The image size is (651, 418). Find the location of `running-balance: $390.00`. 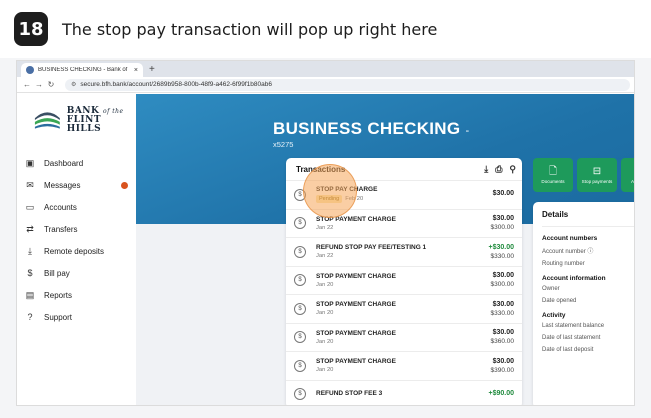

running-balance: $390.00 is located at coordinates (502, 370).